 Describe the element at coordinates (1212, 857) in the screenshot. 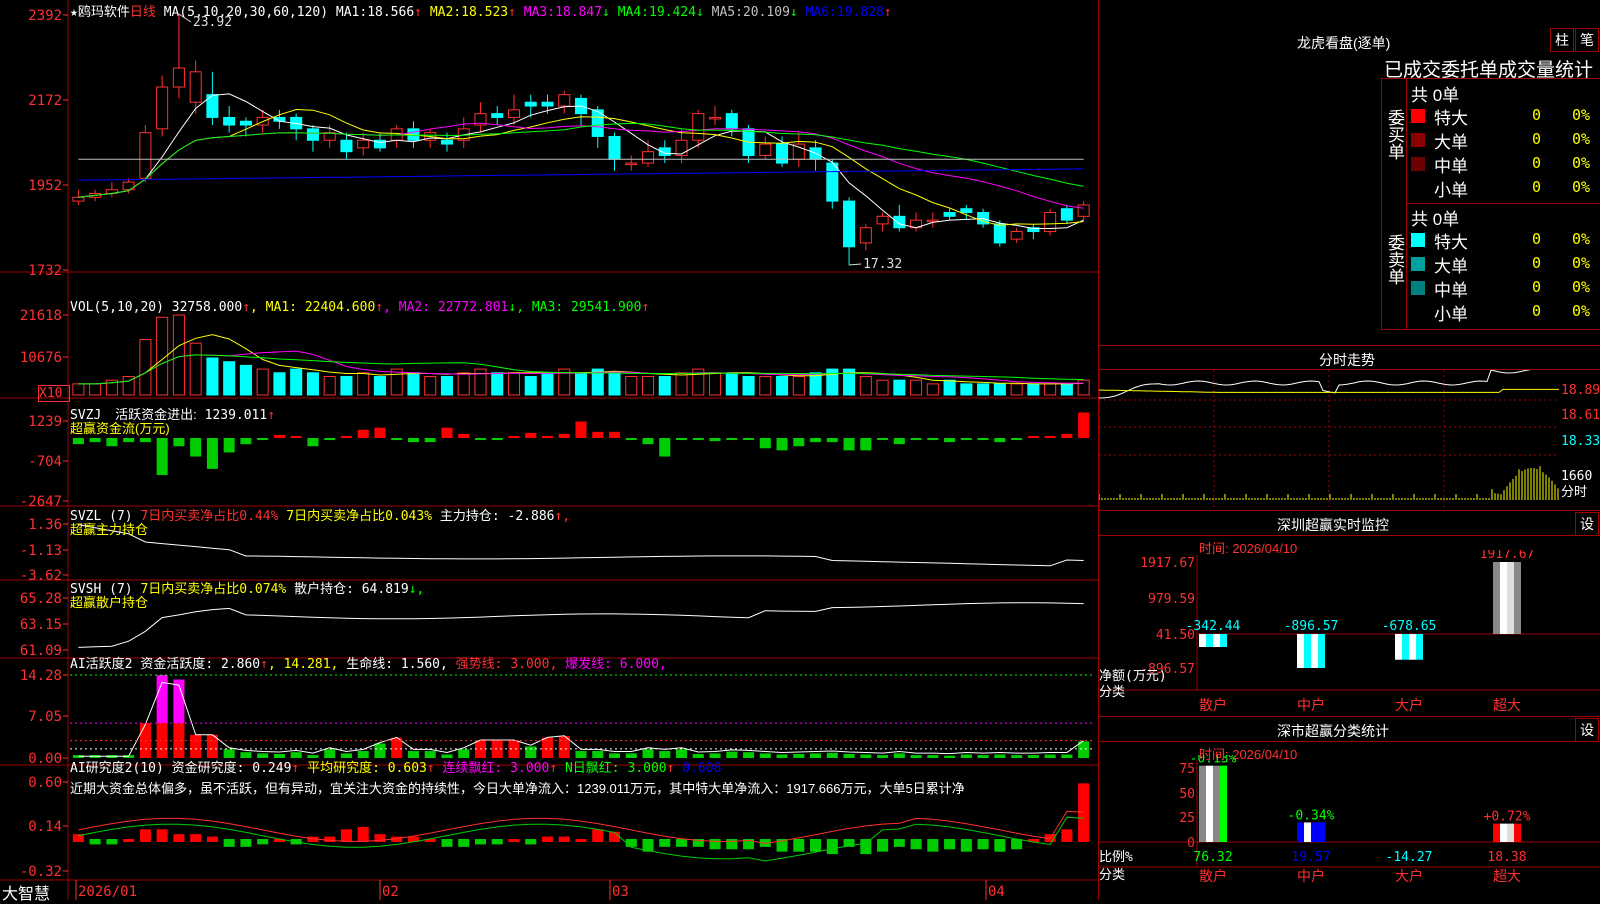

I see `sz-class-value-1: 76.32` at that location.